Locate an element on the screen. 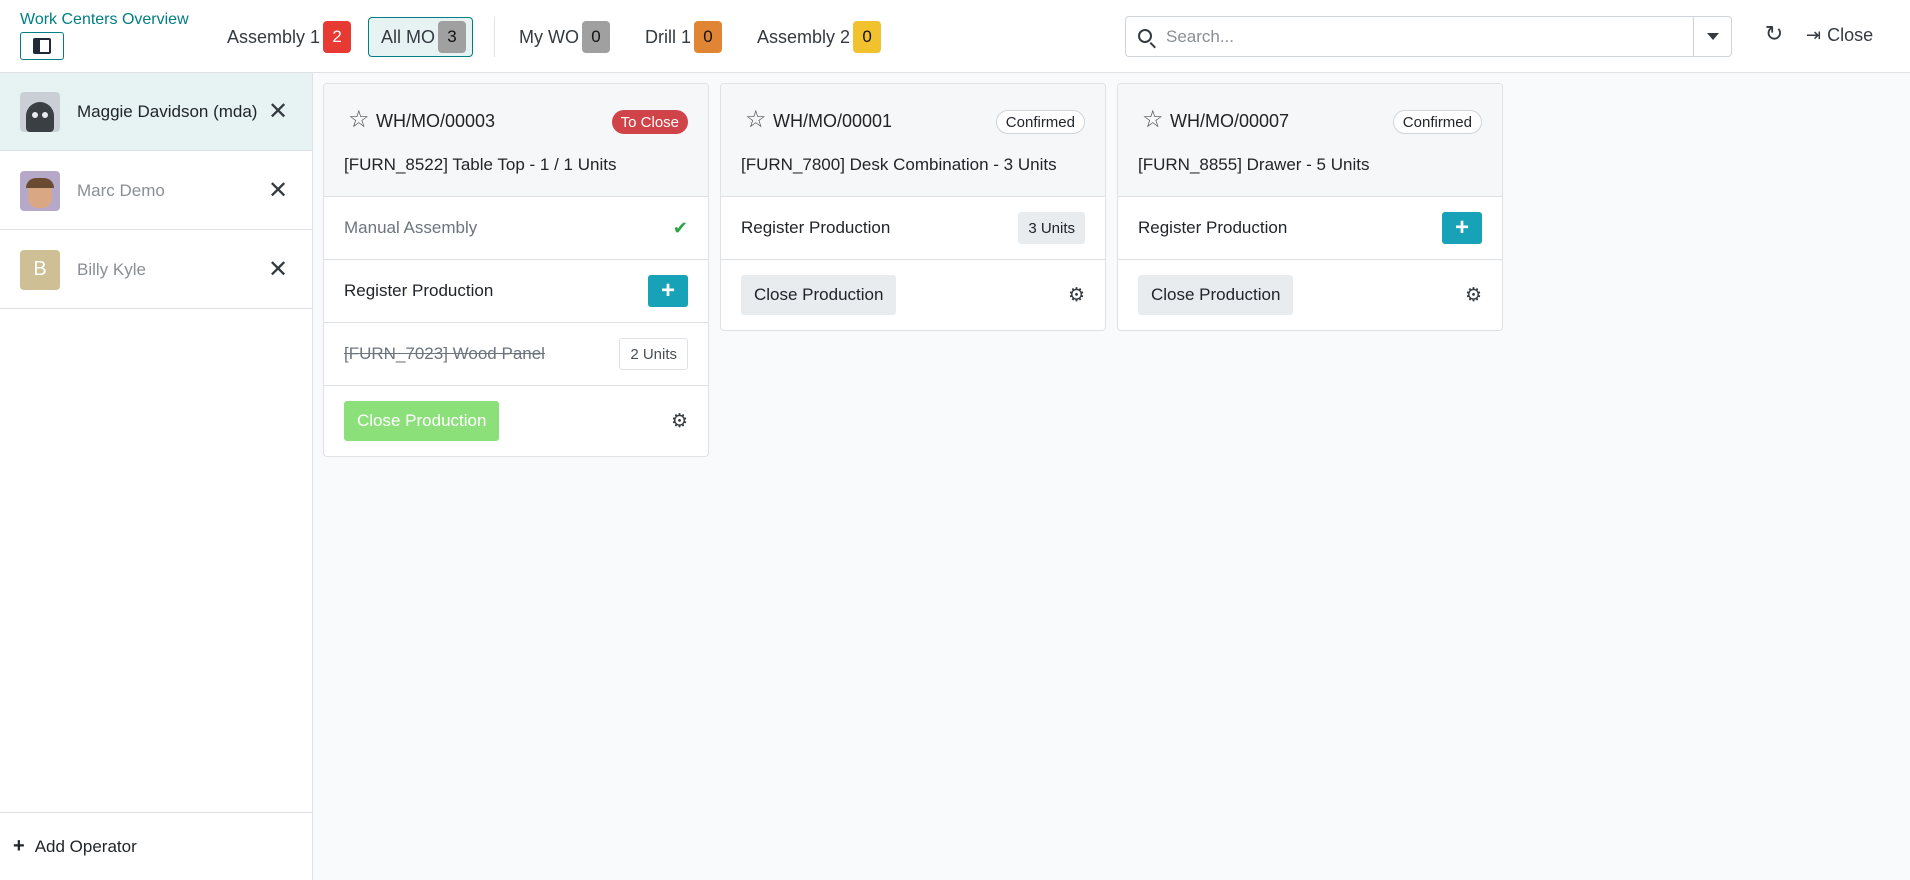  sidebar-toggle-button is located at coordinates (42, 46).